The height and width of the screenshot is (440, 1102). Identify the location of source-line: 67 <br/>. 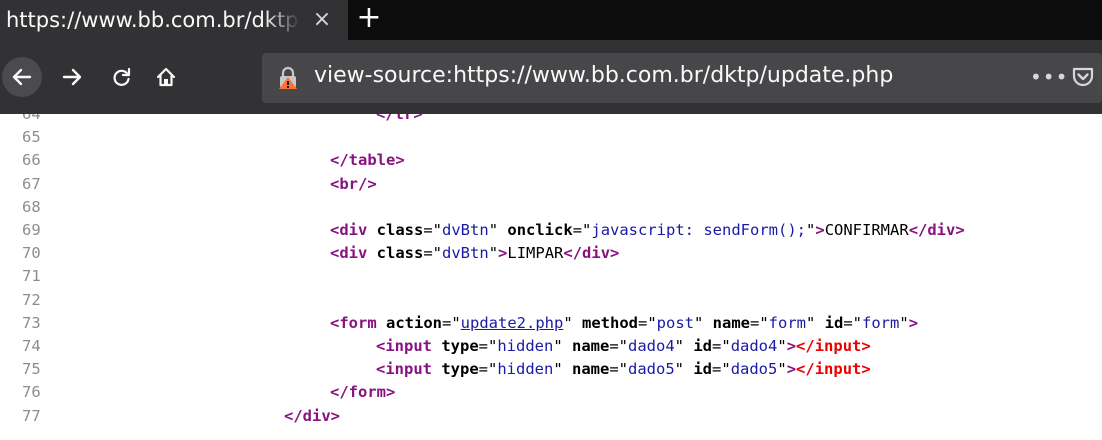
(551, 184).